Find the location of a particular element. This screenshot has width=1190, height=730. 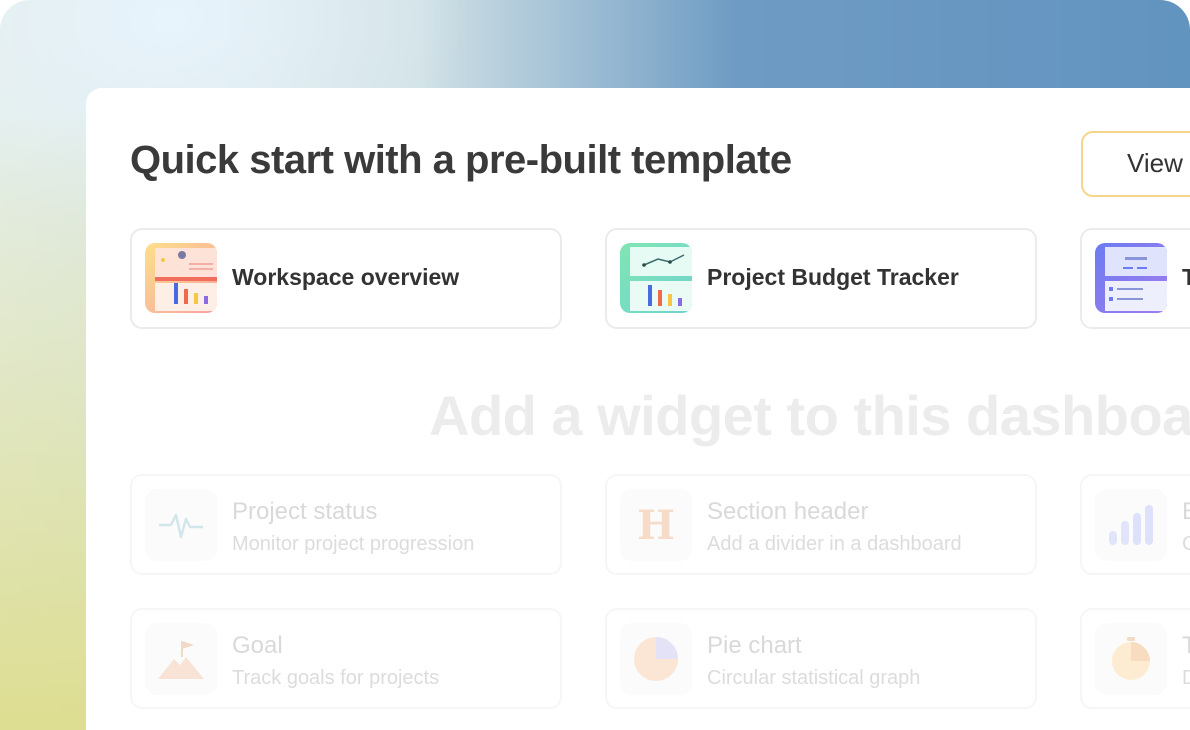

widget-card-third-row2: T D is located at coordinates (1135, 658).